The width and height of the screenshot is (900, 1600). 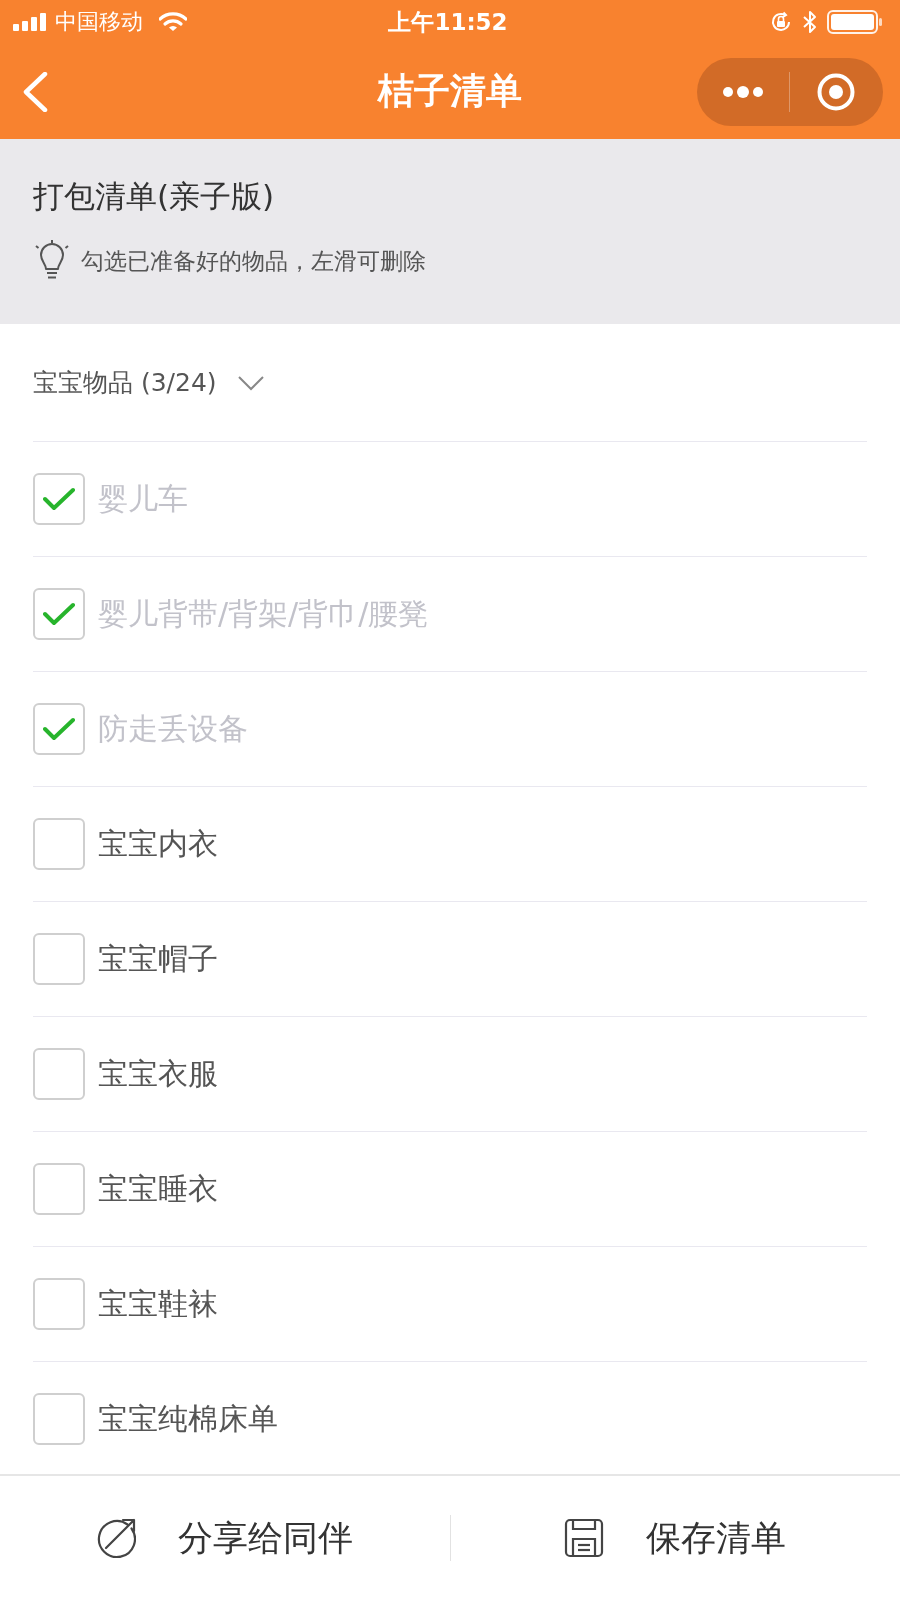 I want to click on signal-icon, so click(x=30, y=22).